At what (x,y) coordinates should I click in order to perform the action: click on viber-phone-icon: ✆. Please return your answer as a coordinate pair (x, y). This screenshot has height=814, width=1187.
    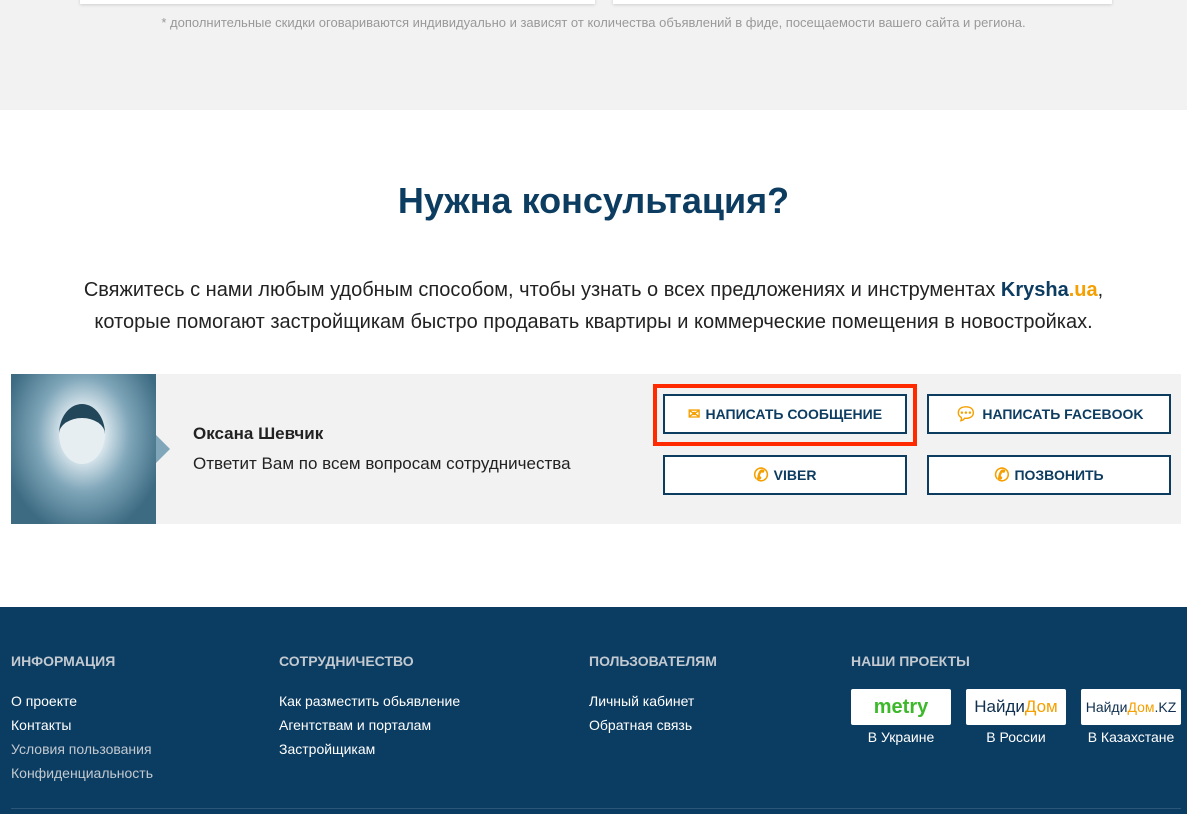
    Looking at the image, I should click on (761, 475).